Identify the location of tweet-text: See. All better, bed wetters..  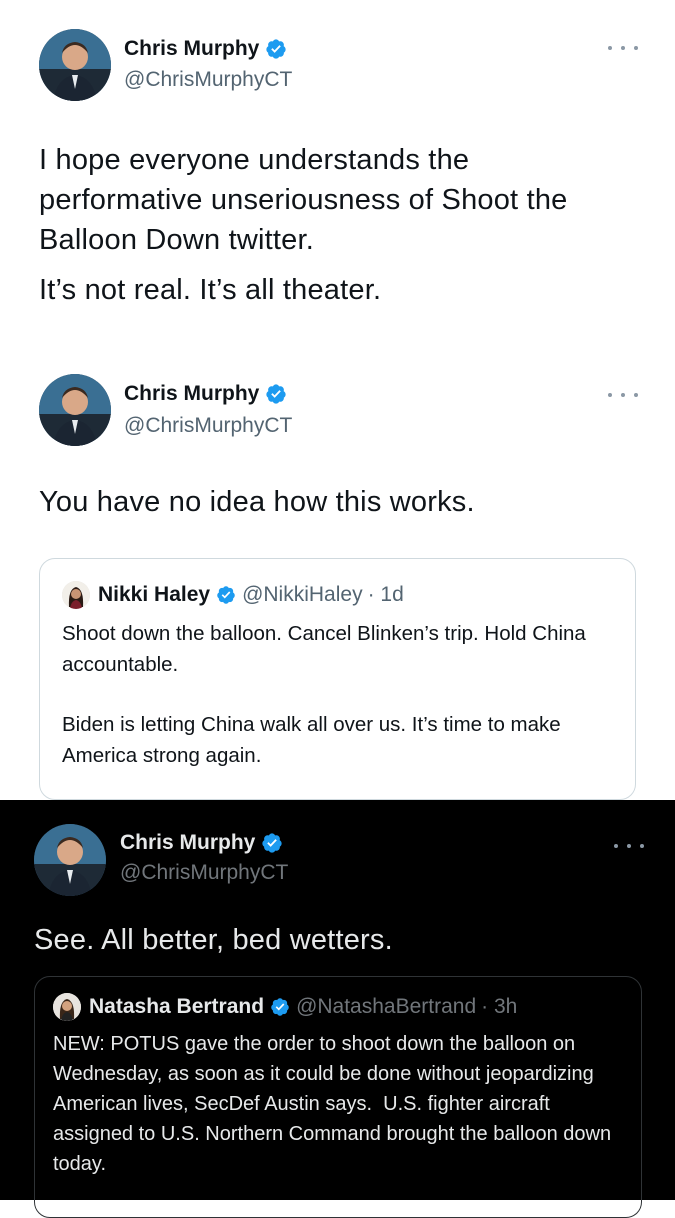
(213, 940).